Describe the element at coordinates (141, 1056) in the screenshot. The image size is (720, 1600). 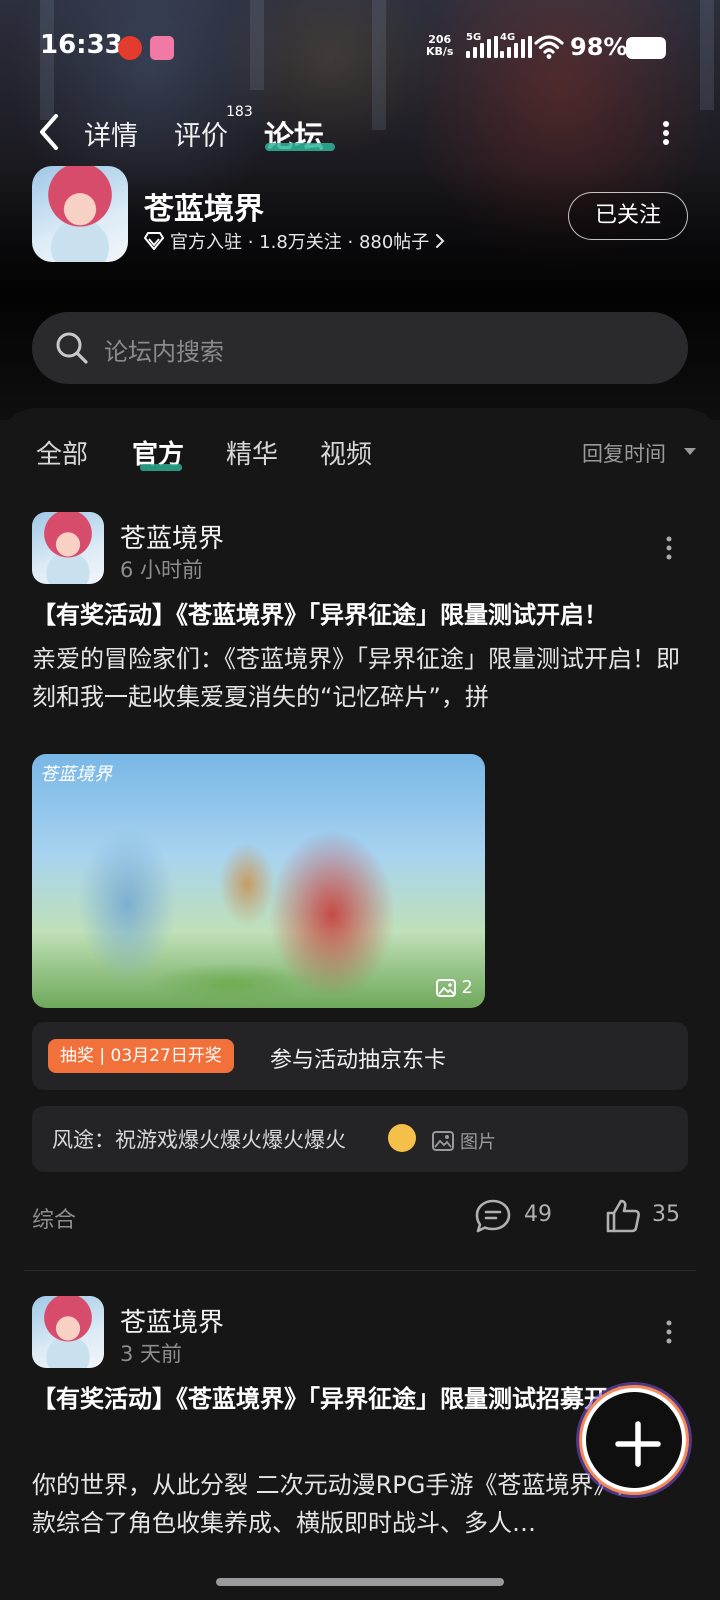
I see `lottery-tag: 抽奖 | 03月27日开奖` at that location.